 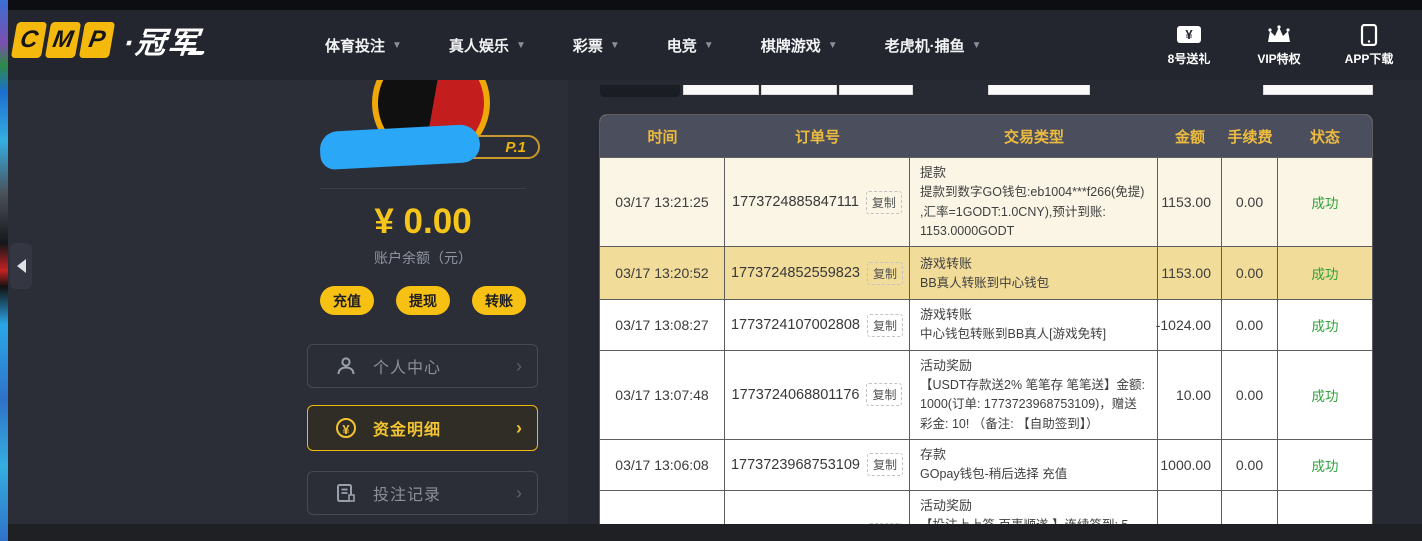 I want to click on transaction-type: 提款, so click(x=933, y=172).